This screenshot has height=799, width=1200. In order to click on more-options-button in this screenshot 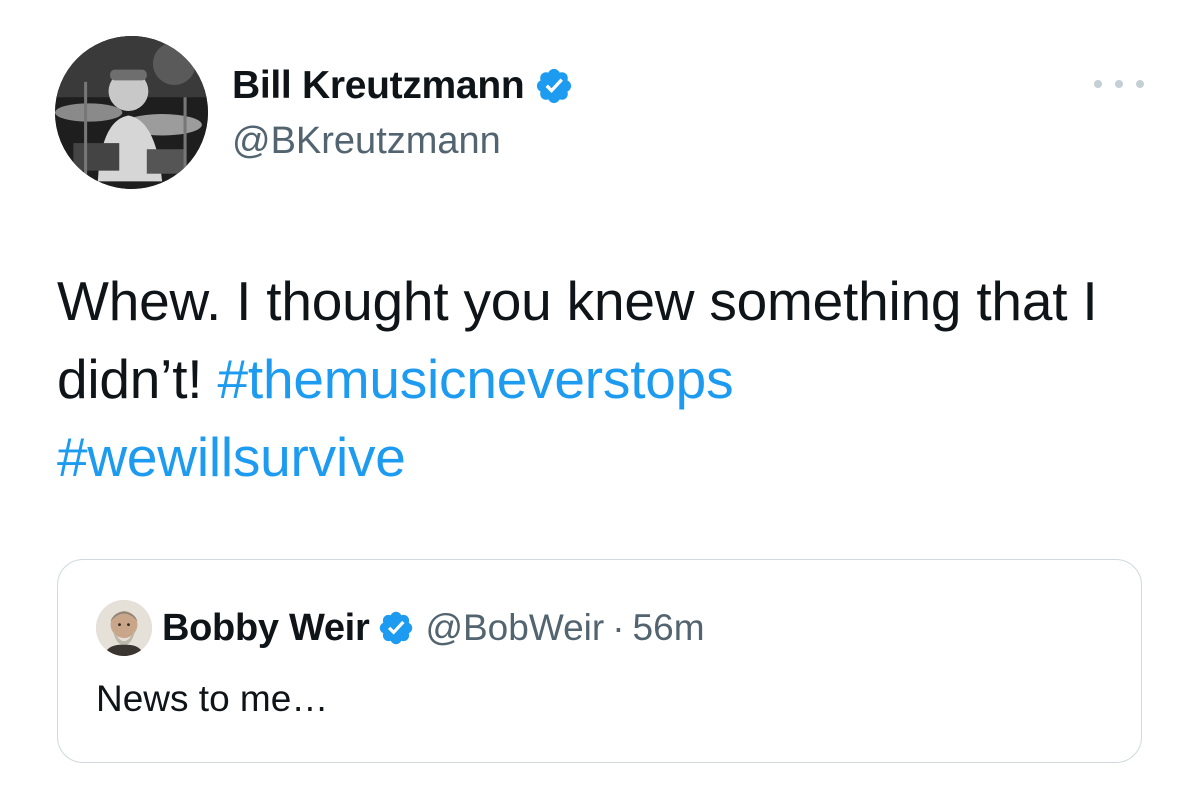, I will do `click(1119, 84)`.